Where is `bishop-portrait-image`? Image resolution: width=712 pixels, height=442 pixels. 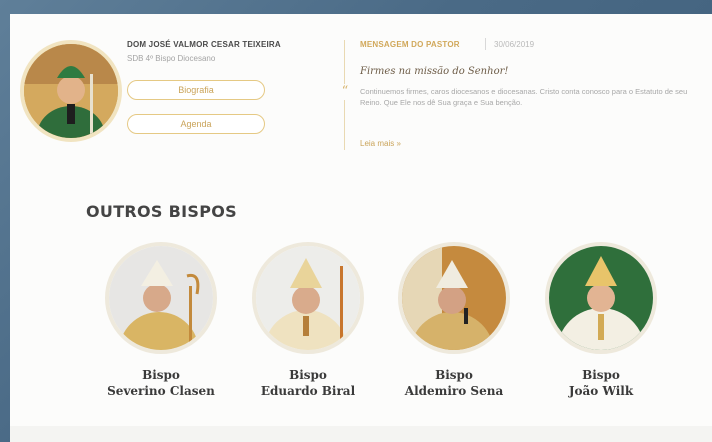
bishop-portrait-image is located at coordinates (71, 91).